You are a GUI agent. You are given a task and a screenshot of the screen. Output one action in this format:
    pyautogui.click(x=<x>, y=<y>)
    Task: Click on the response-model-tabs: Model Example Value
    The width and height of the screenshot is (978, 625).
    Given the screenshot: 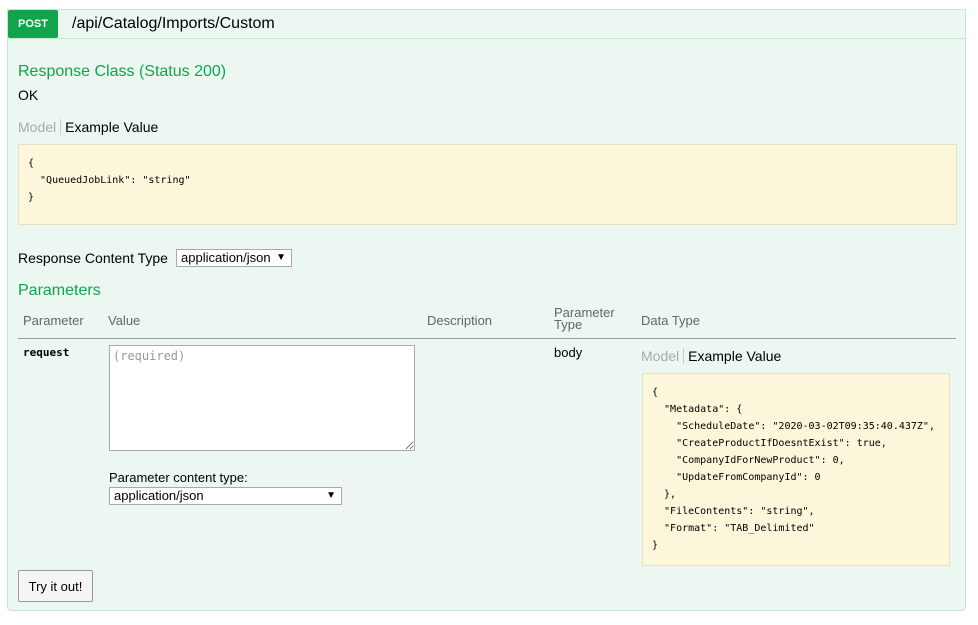 What is the action you would take?
    pyautogui.click(x=88, y=127)
    